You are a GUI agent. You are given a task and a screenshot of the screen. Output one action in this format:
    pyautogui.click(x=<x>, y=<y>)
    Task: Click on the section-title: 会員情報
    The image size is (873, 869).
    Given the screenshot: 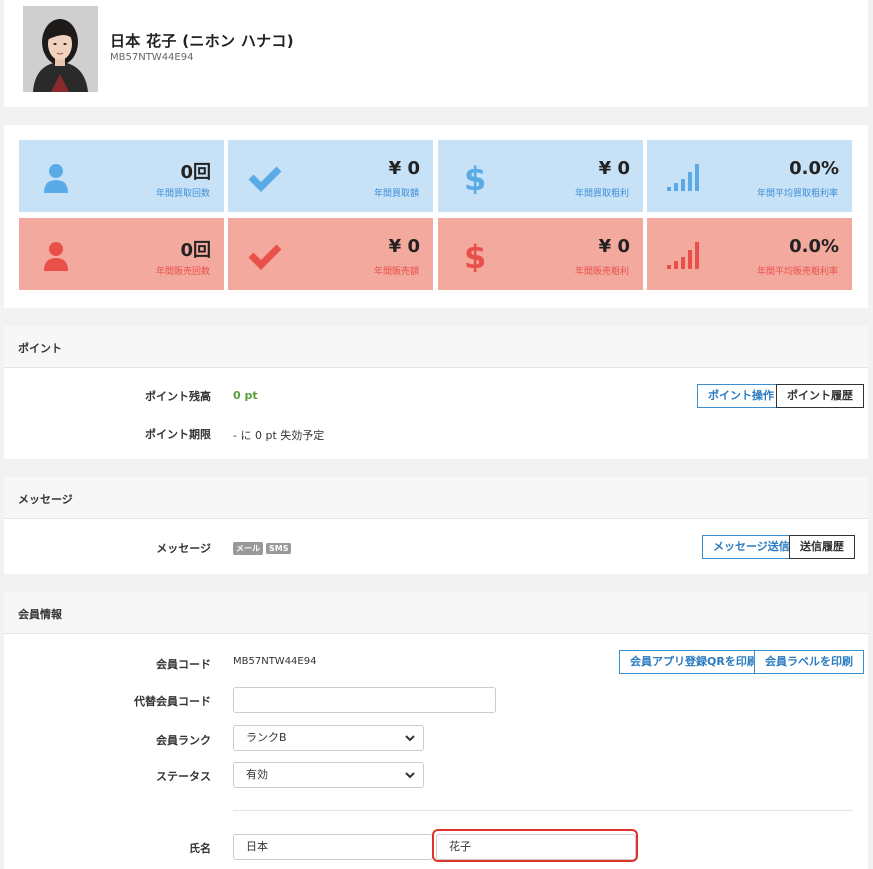 What is the action you would take?
    pyautogui.click(x=436, y=613)
    